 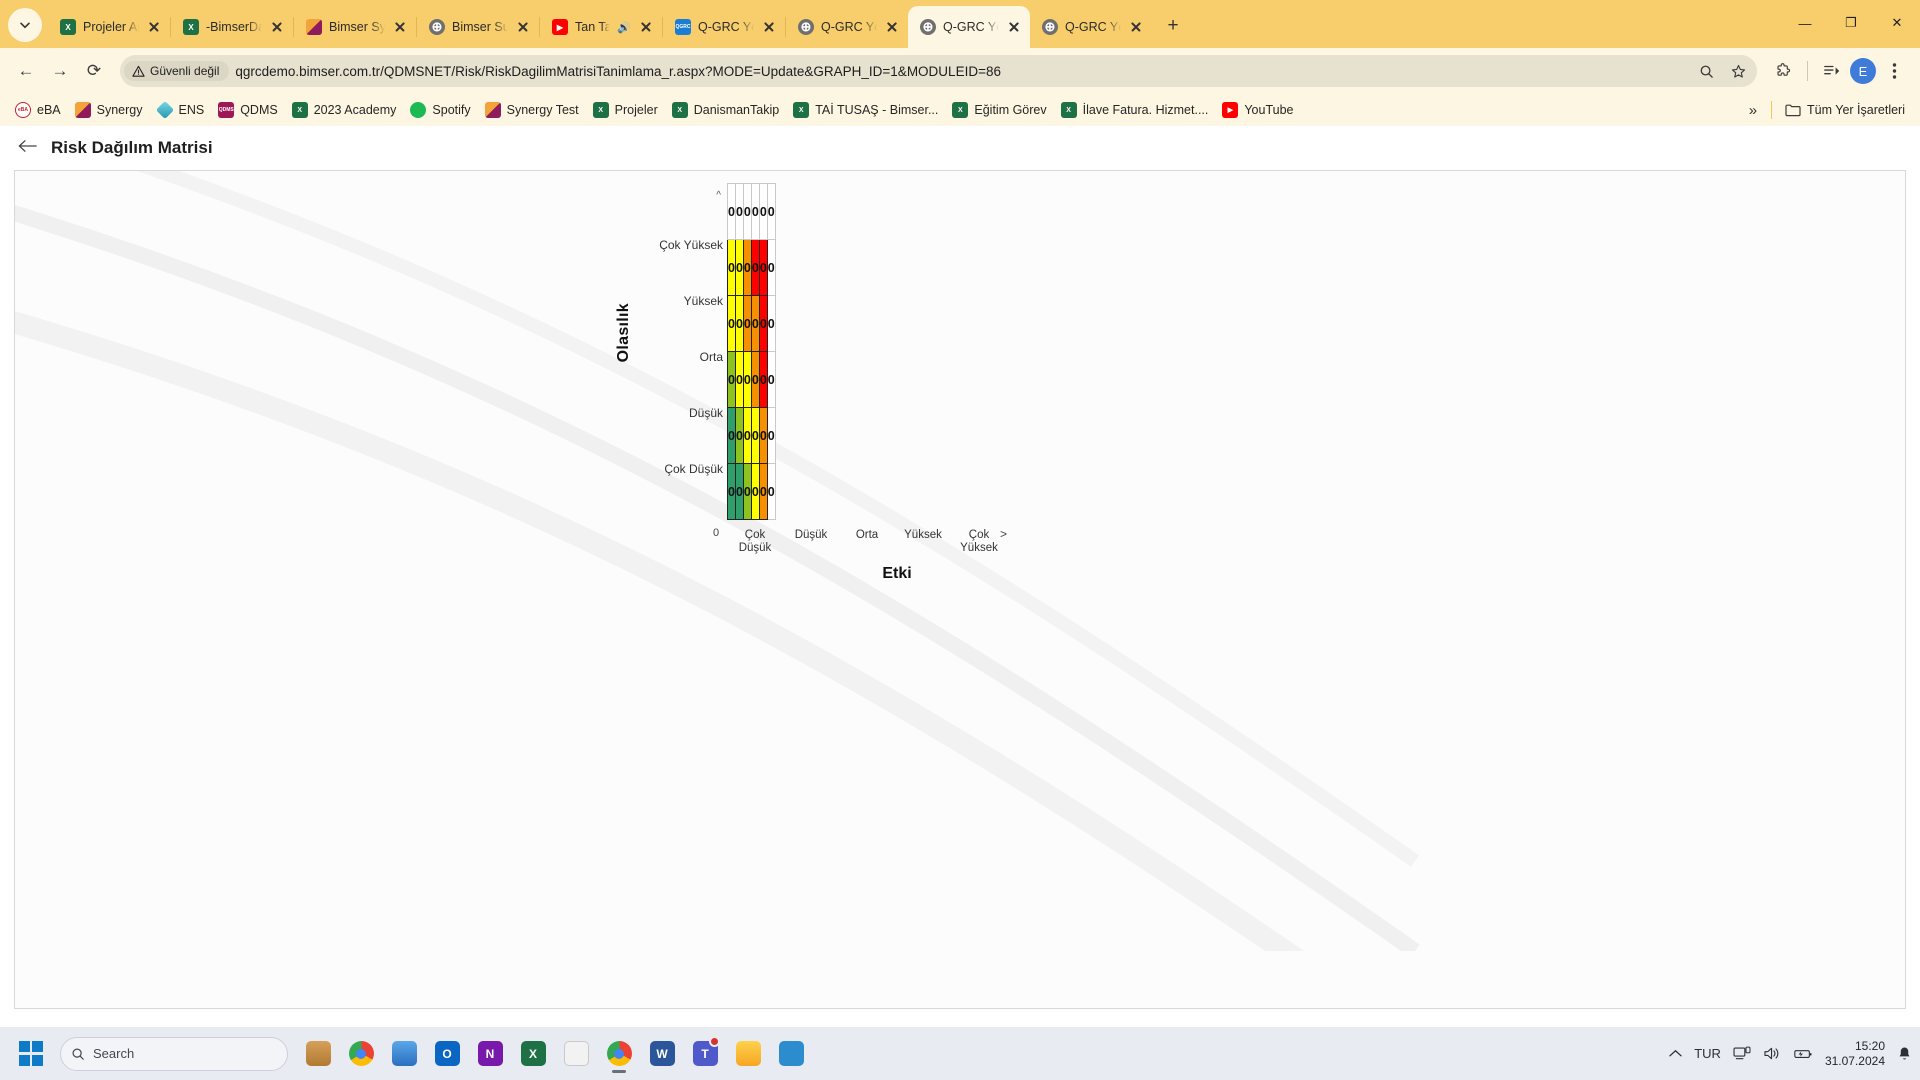 What do you see at coordinates (1753, 110) in the screenshot?
I see `bookmarks-overflow-button: »` at bounding box center [1753, 110].